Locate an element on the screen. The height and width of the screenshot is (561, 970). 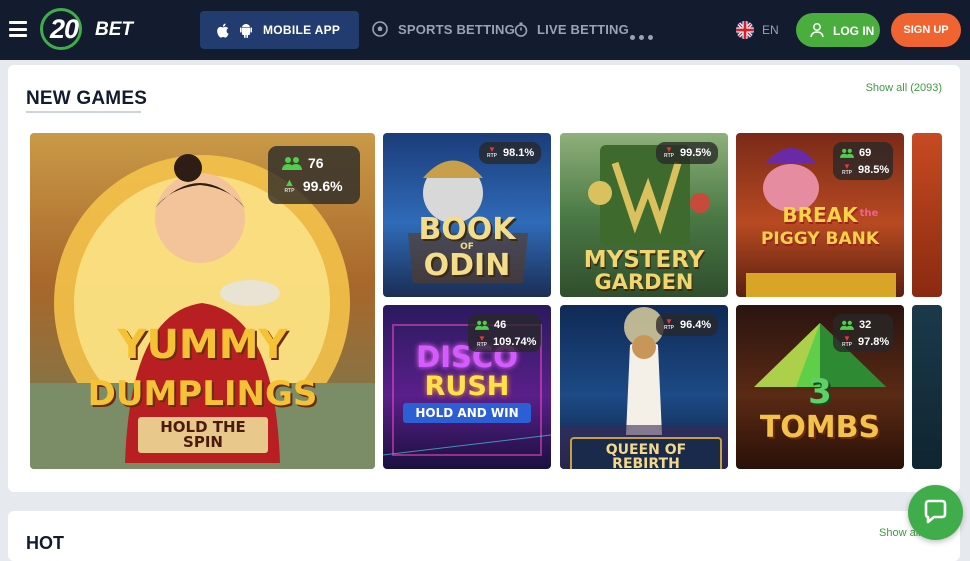
rtp-value: 96.4% is located at coordinates (696, 324).